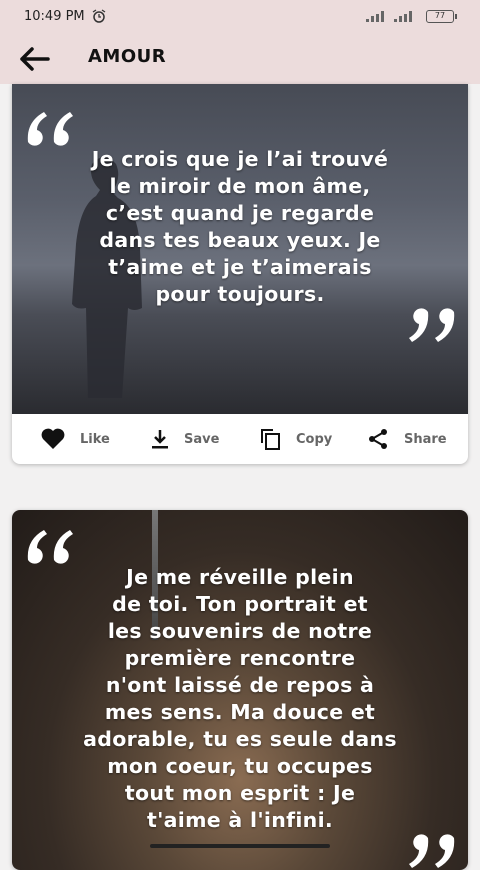 The height and width of the screenshot is (870, 480). Describe the element at coordinates (75, 439) in the screenshot. I see `like-button: Like` at that location.